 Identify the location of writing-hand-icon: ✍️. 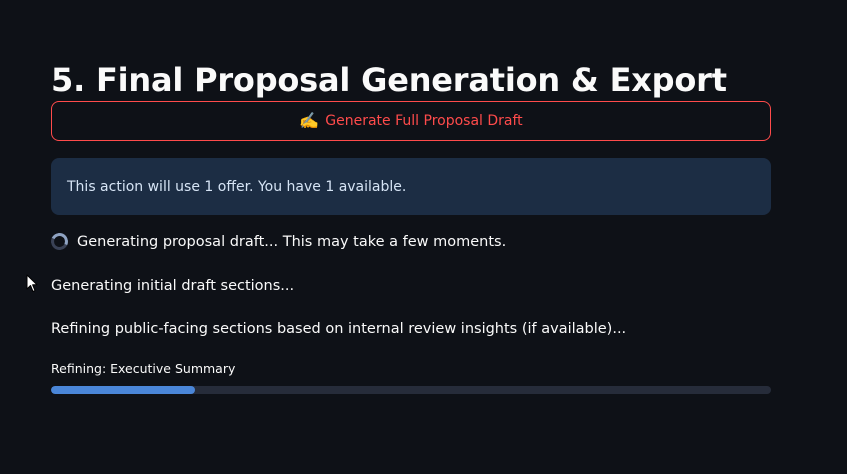
(309, 120).